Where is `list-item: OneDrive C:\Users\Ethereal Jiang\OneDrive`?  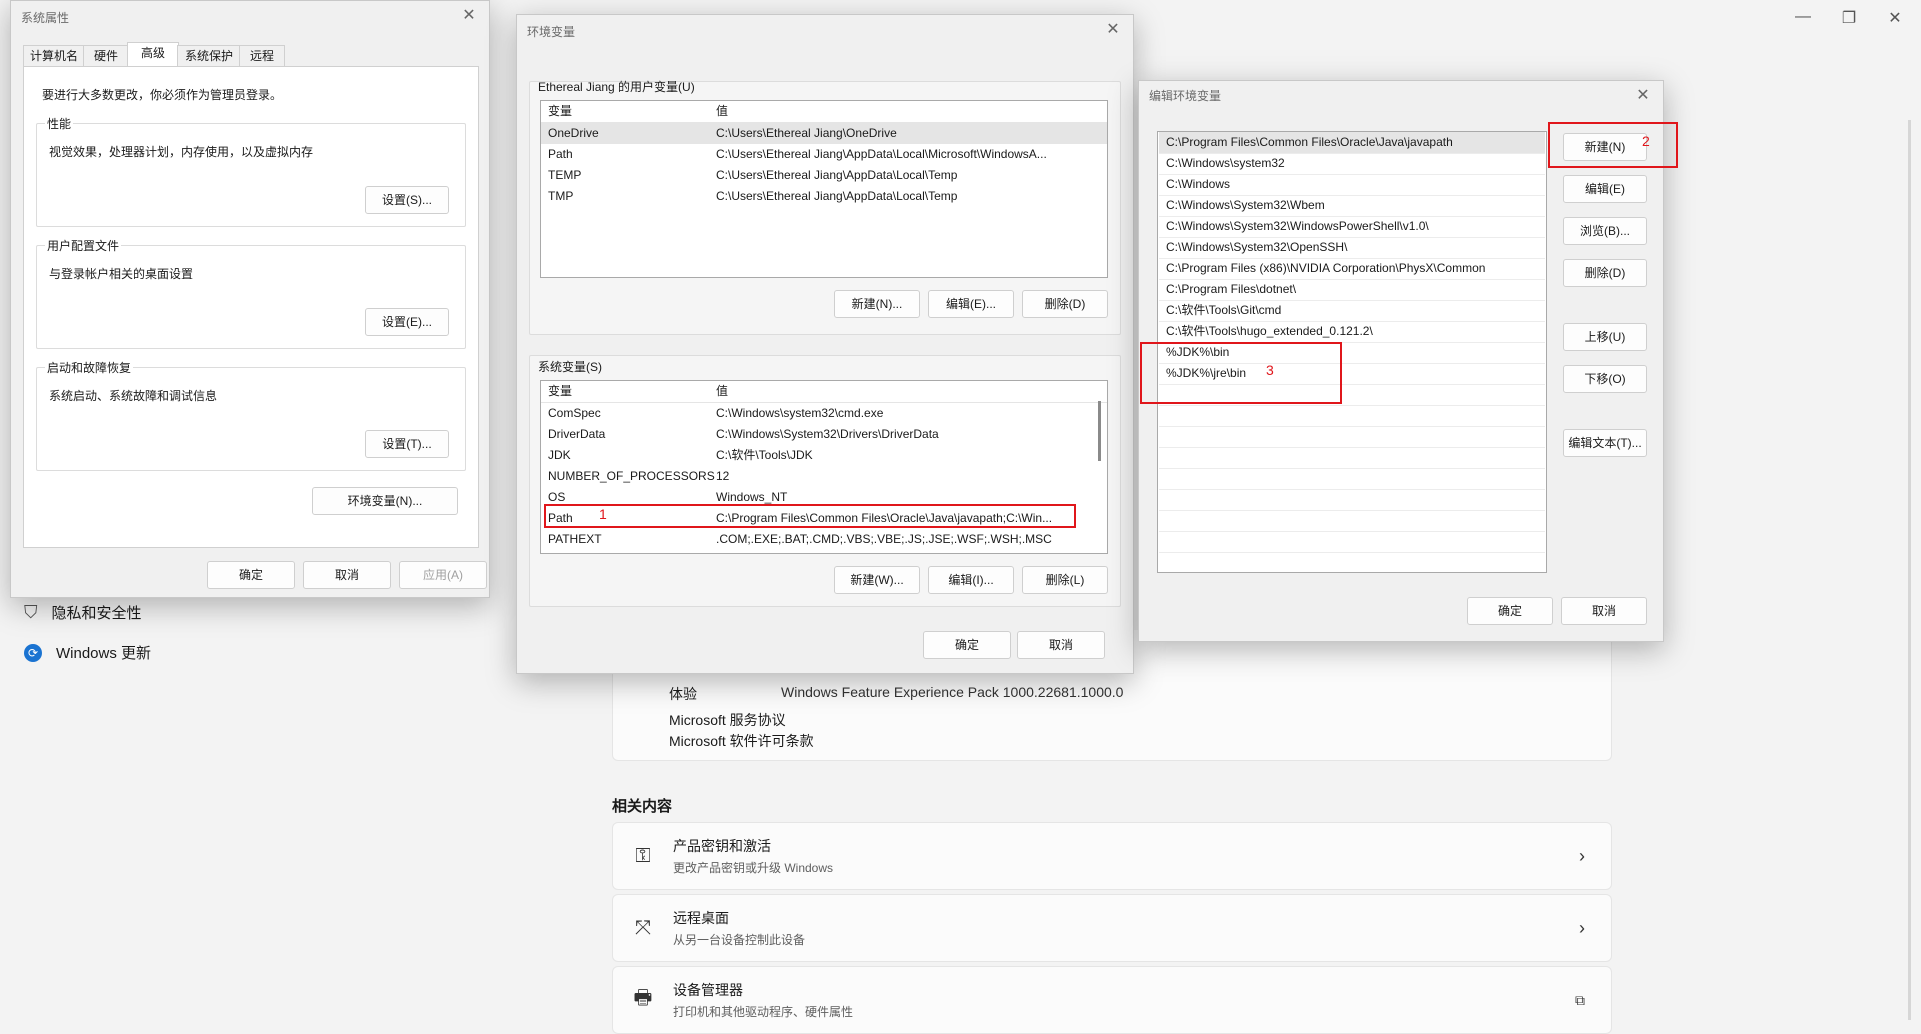
list-item: OneDrive C:\Users\Ethereal Jiang\OneDrive is located at coordinates (824, 133).